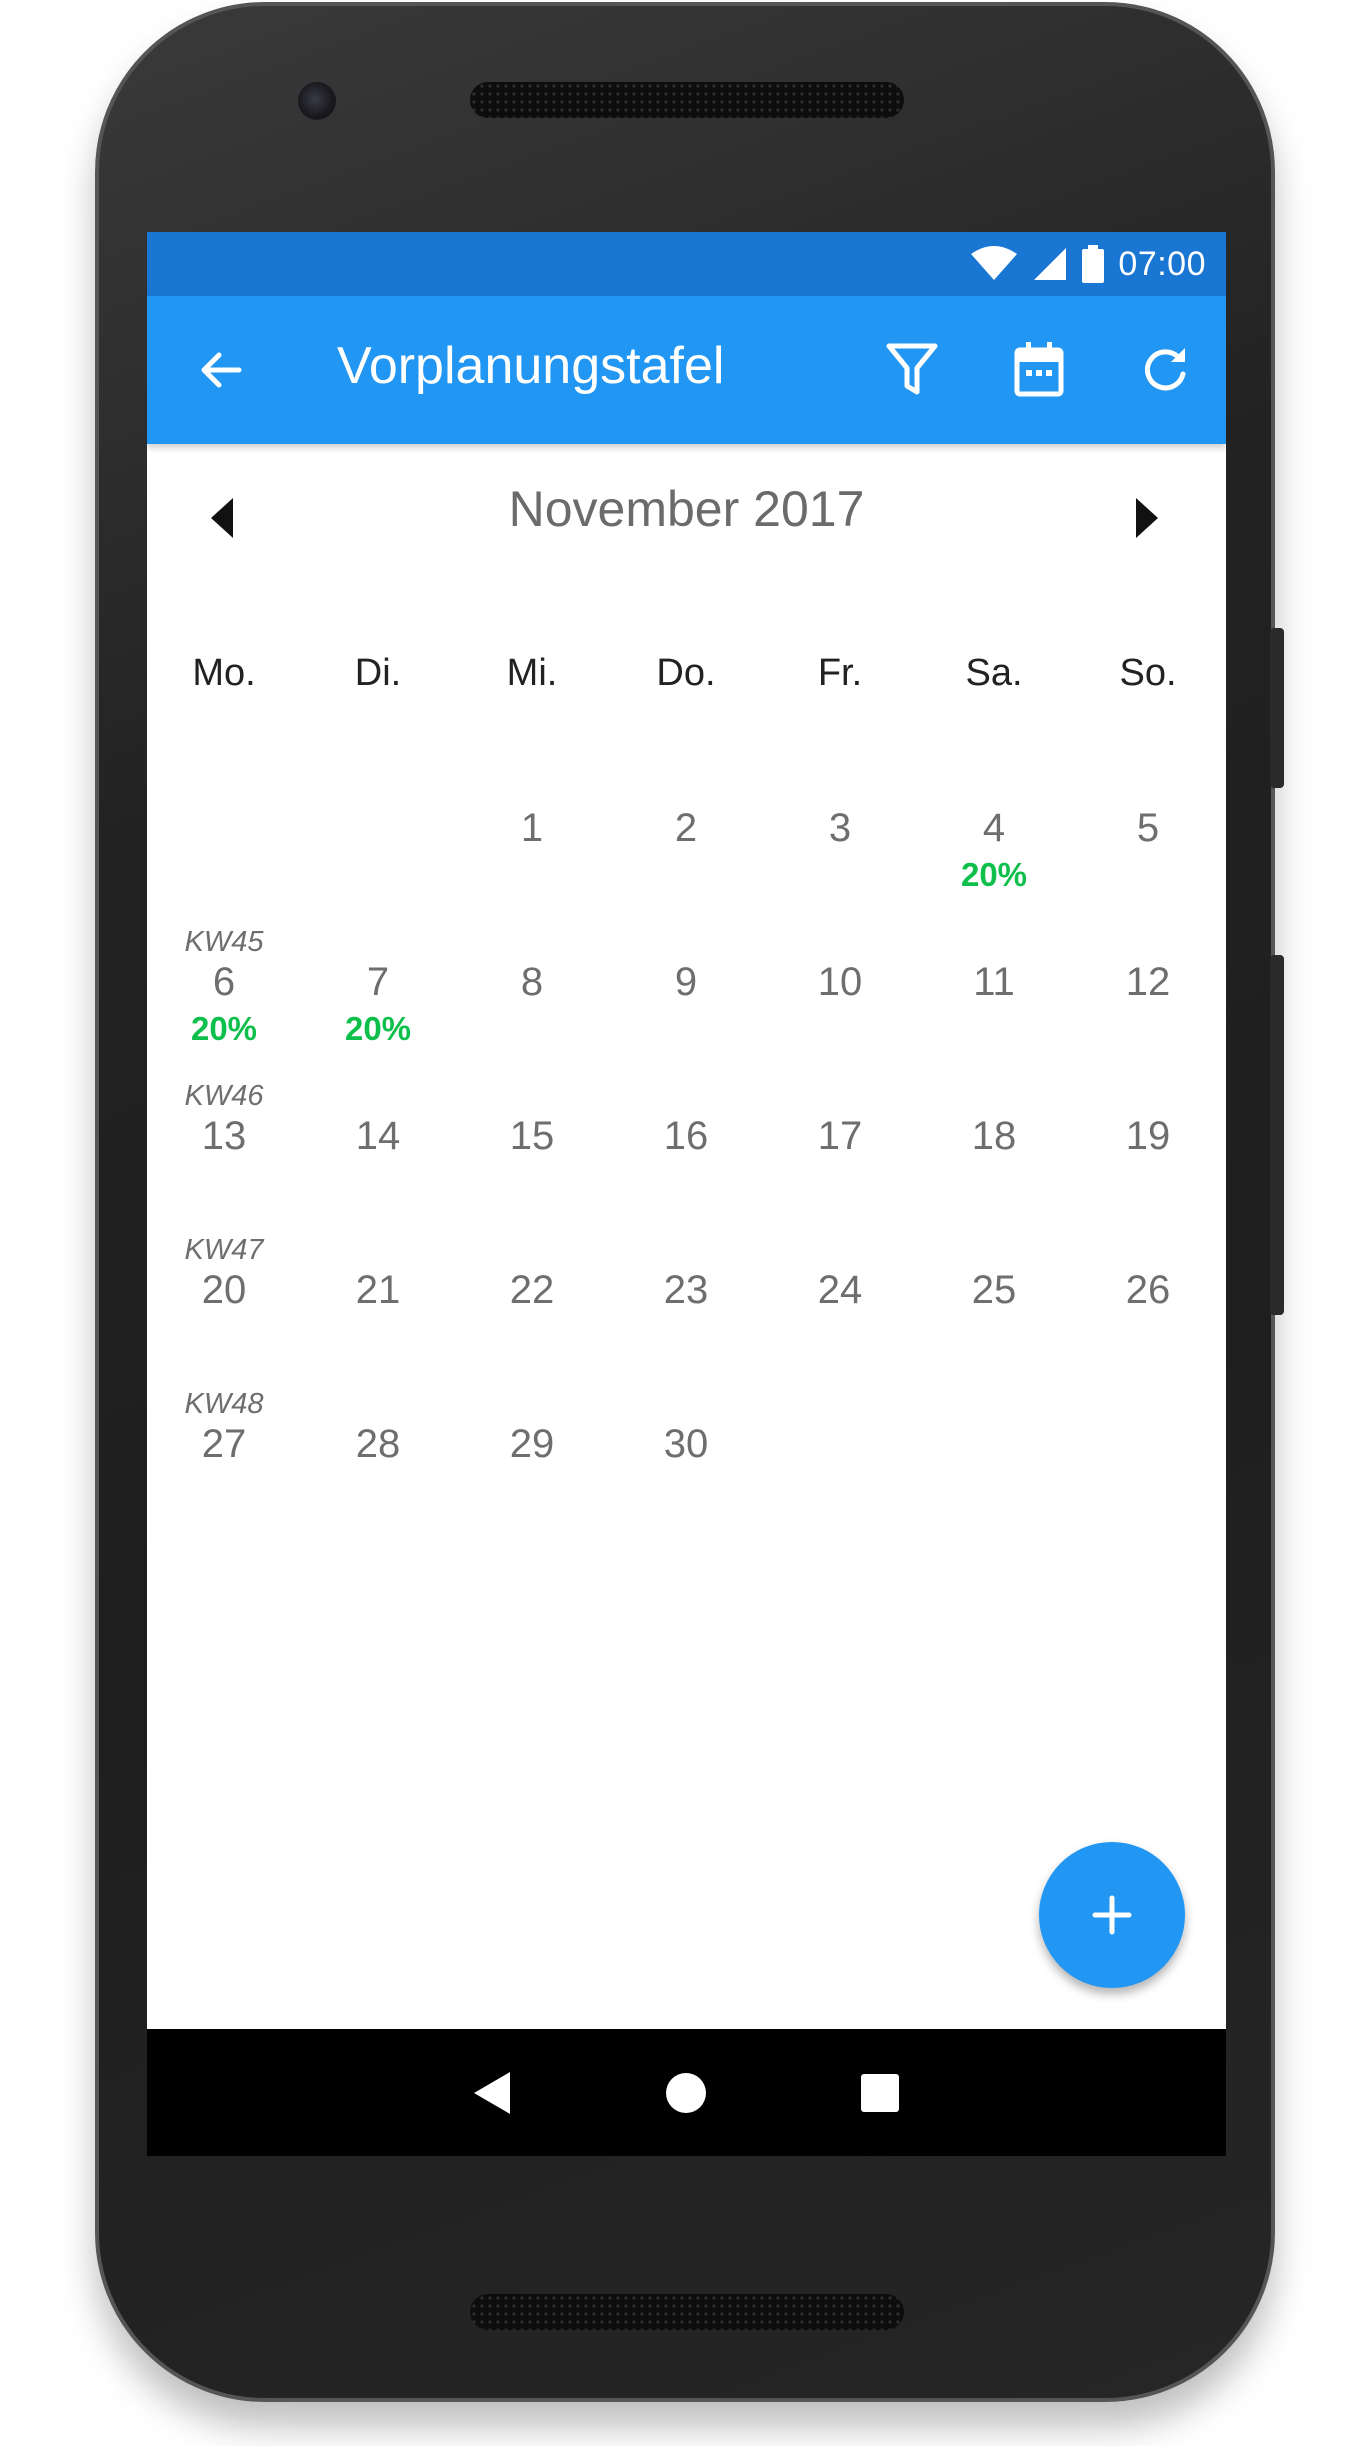 This screenshot has width=1370, height=2446. I want to click on day-cell: 1, so click(532, 847).